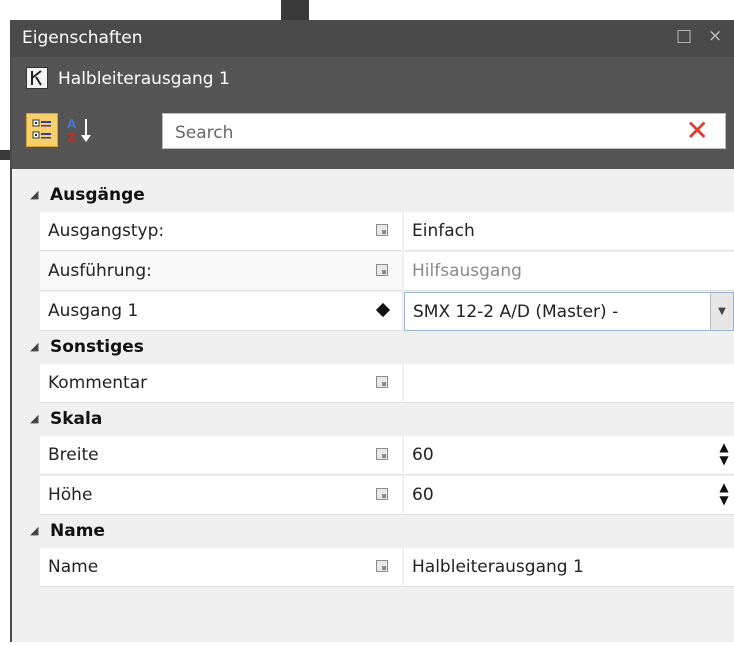 The image size is (734, 646). I want to click on output-dropdown: SMX 12-2 A/D (Master) - ▼, so click(569, 311).